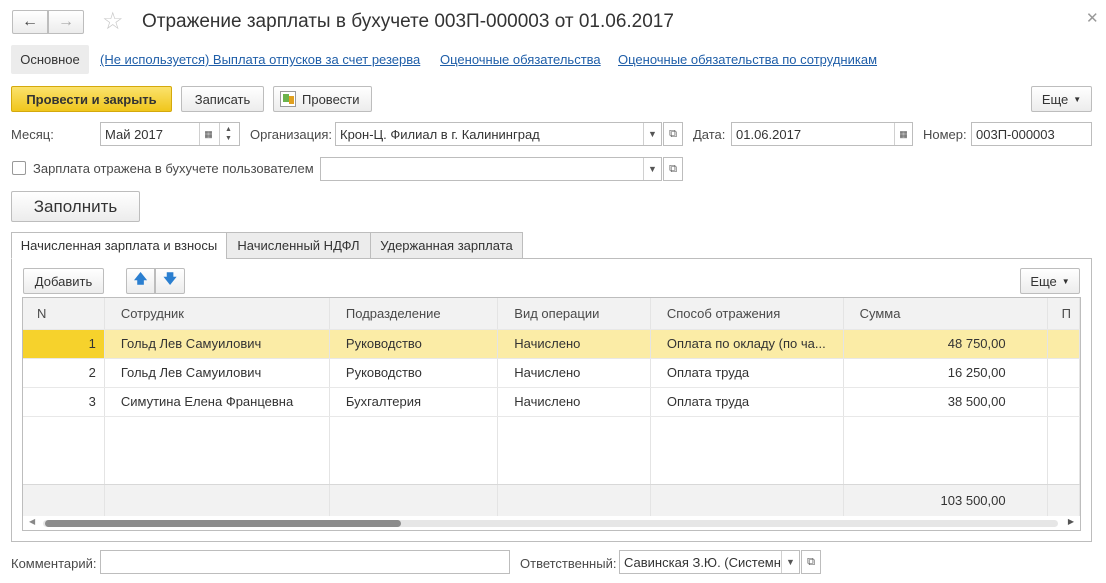  I want to click on tab-accrued-ndfl: Начисленный НДФЛ, so click(298, 245).